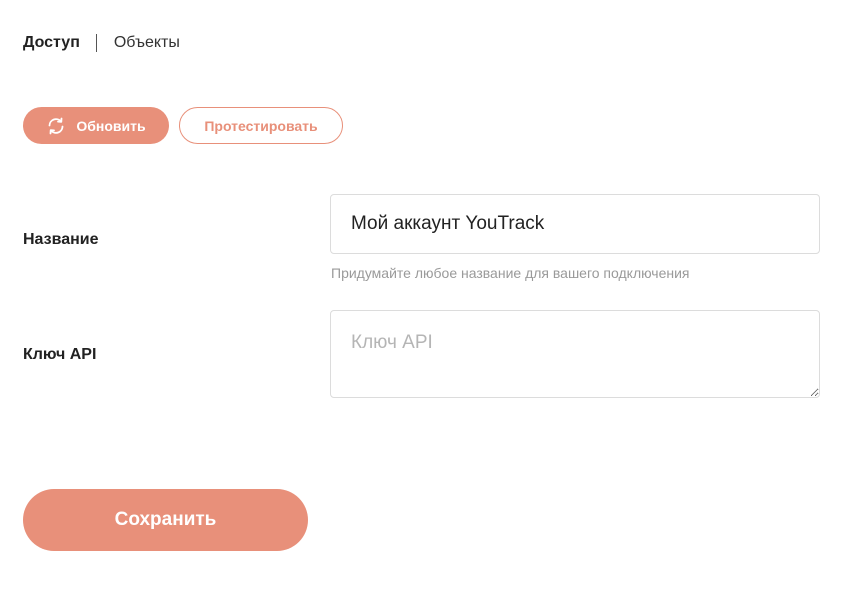 The width and height of the screenshot is (850, 595). What do you see at coordinates (111, 125) in the screenshot?
I see `refresh-button-label: Обновить` at bounding box center [111, 125].